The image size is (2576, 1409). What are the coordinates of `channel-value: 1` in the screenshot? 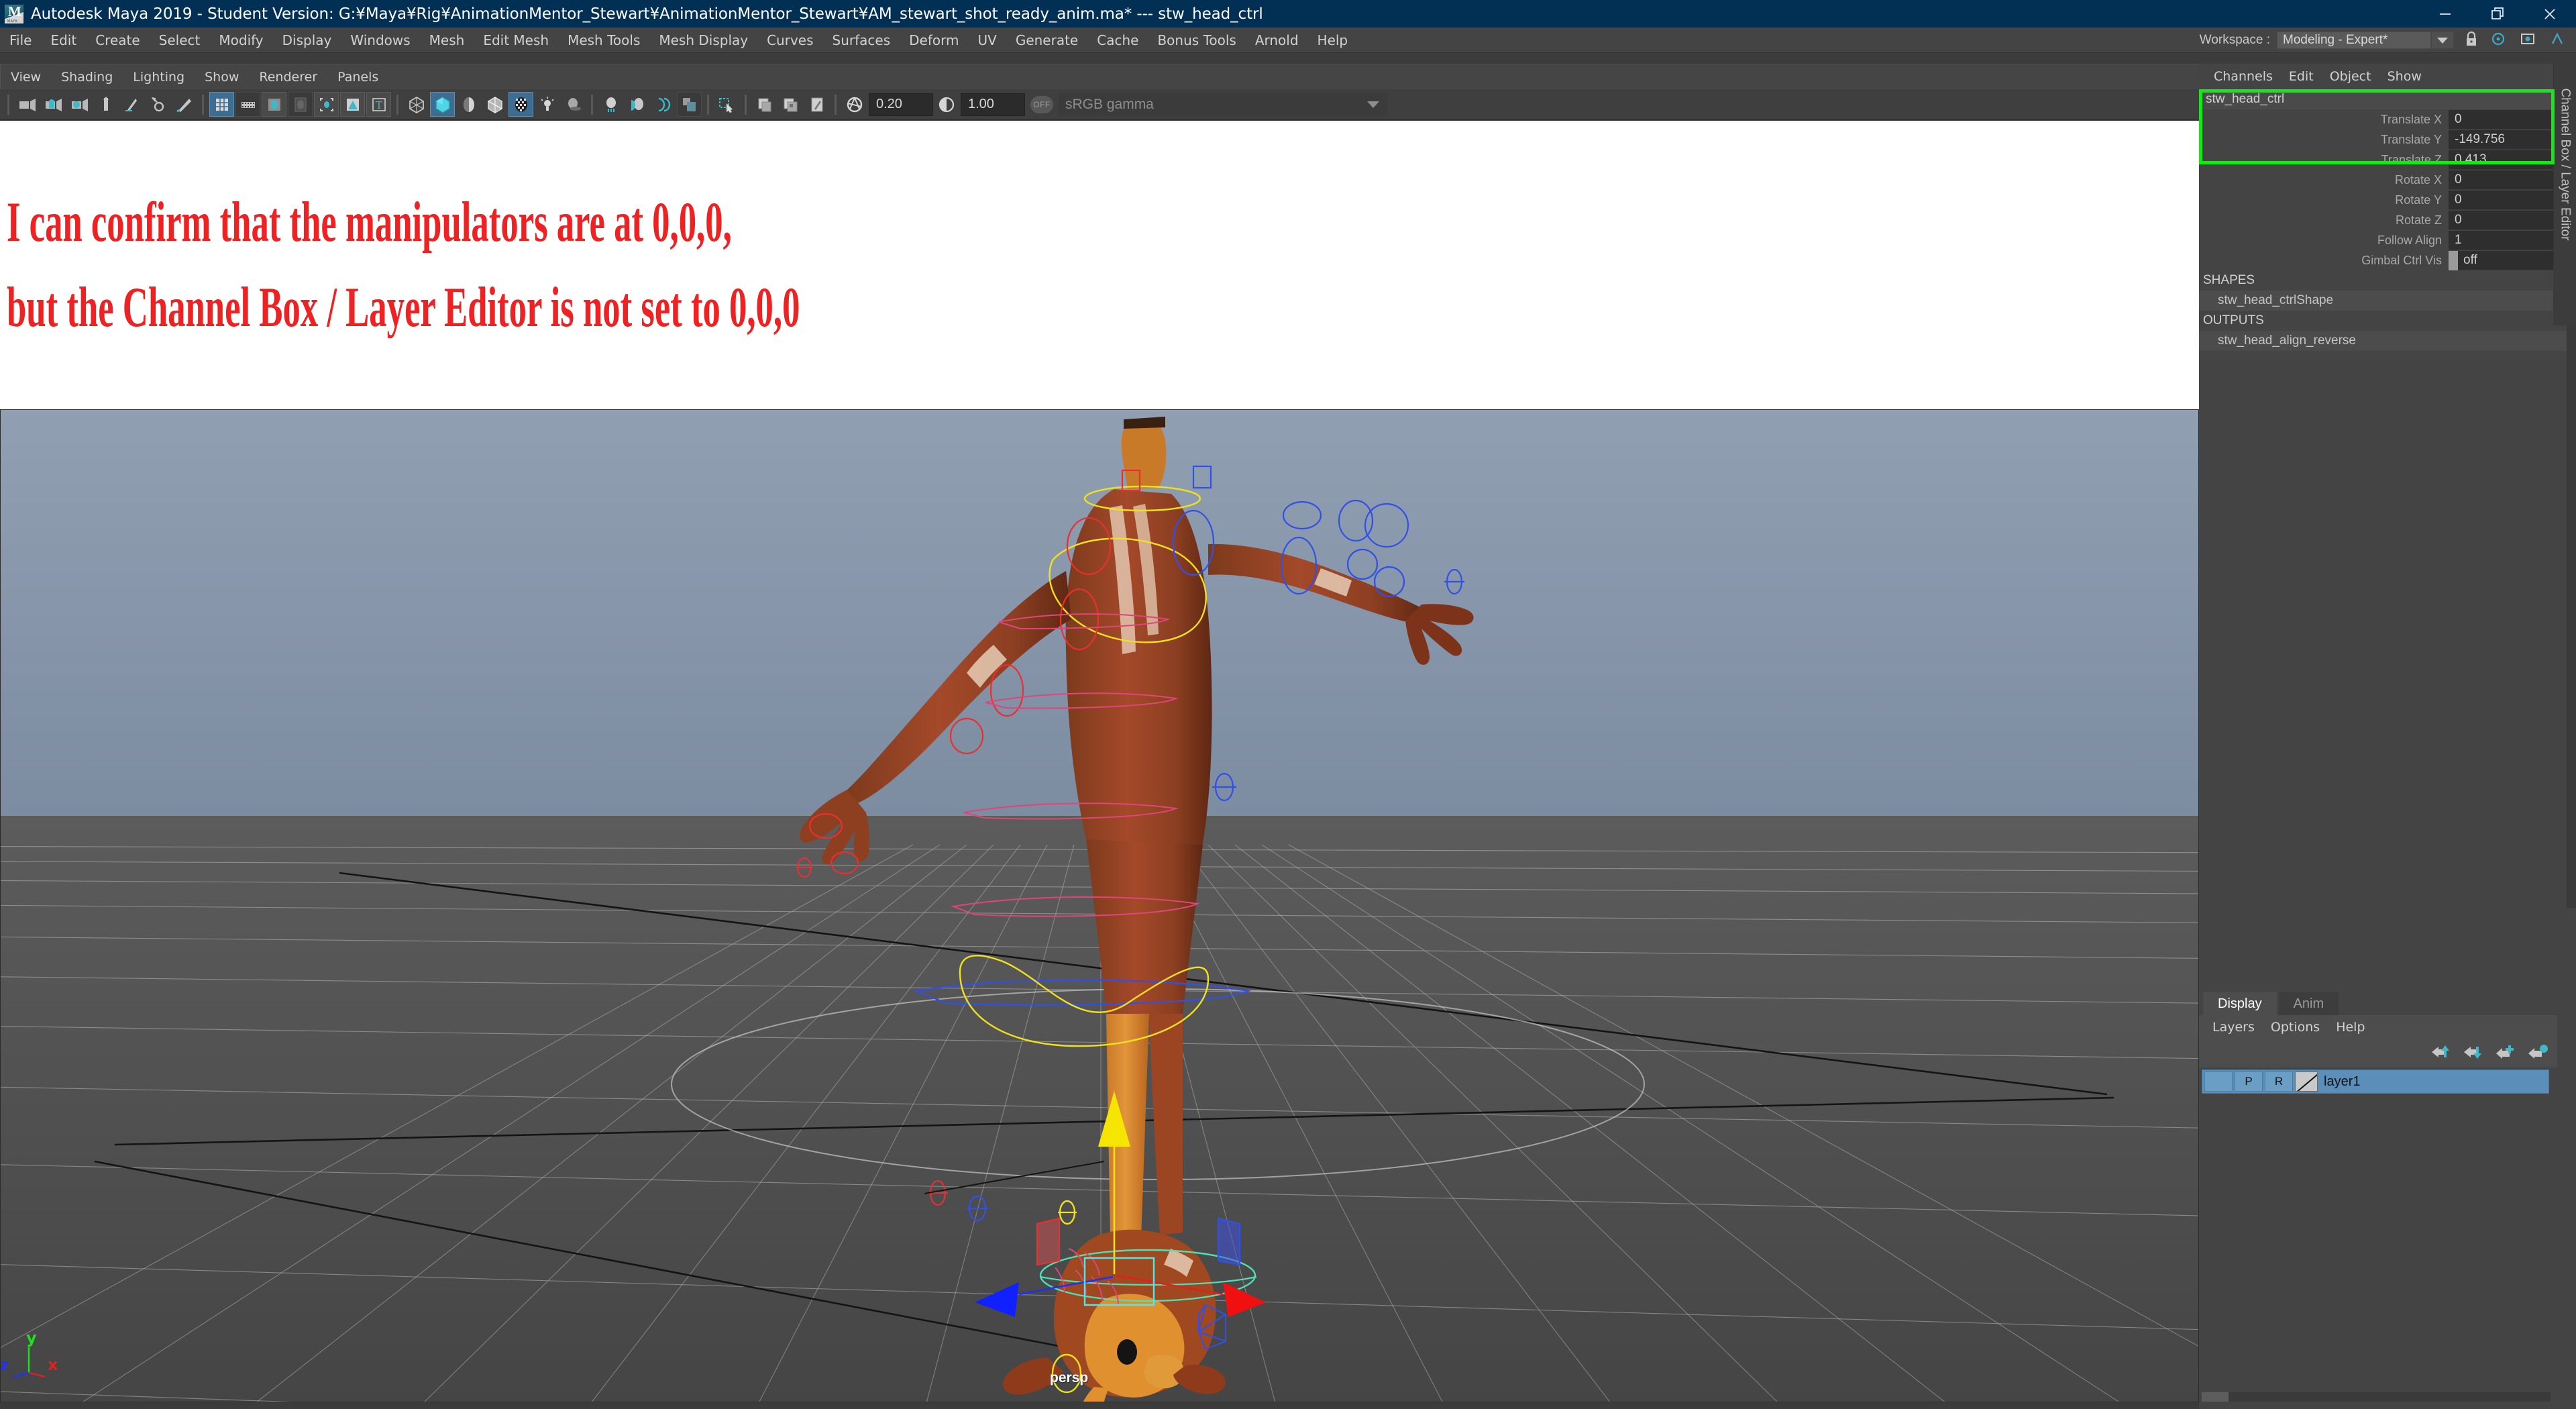 It's located at (2508, 240).